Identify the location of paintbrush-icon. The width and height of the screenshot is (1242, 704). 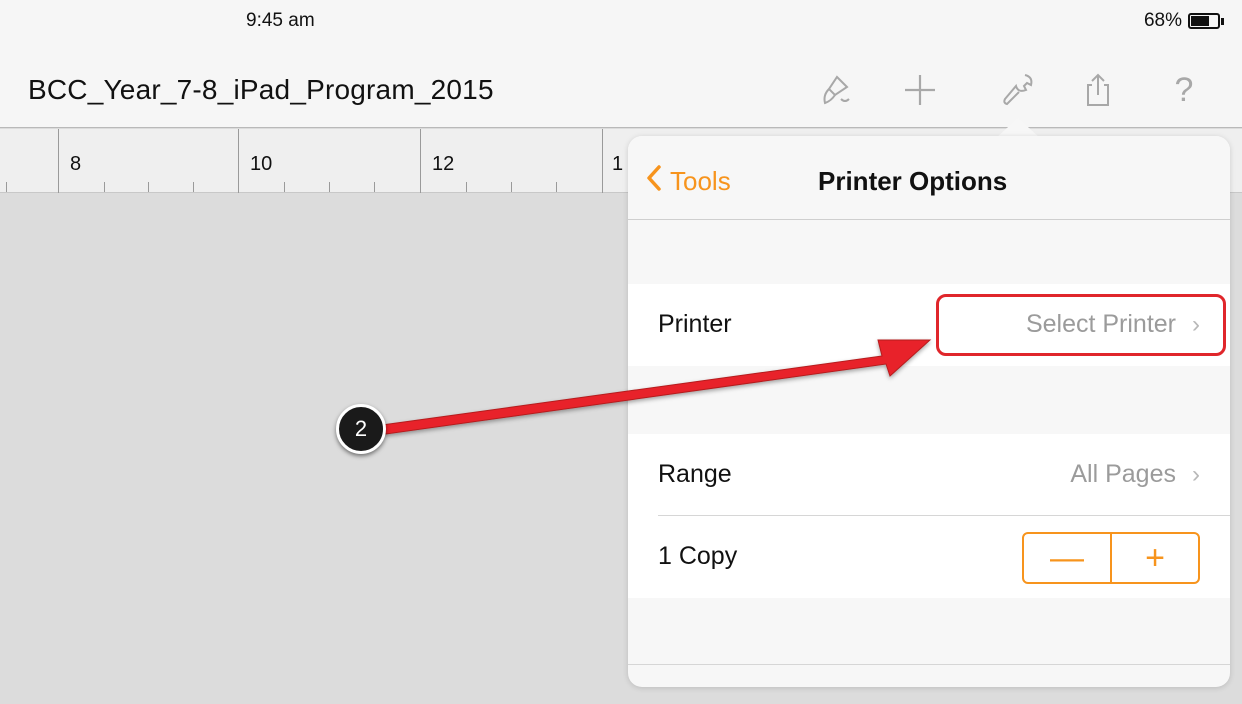
(836, 90).